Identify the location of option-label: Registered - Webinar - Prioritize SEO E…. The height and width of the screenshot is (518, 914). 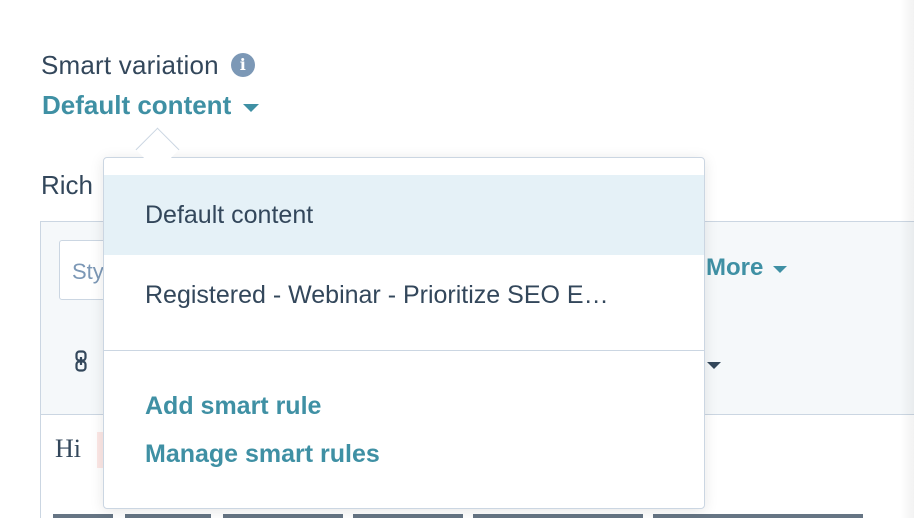
(377, 294).